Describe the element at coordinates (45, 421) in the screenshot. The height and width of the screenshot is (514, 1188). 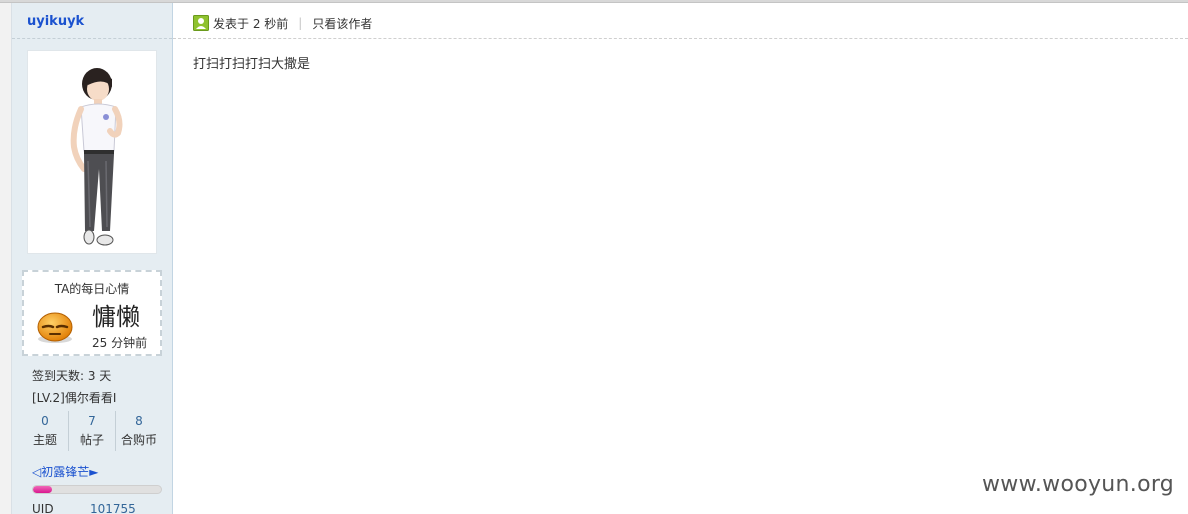
I see `stat-number: 0` at that location.